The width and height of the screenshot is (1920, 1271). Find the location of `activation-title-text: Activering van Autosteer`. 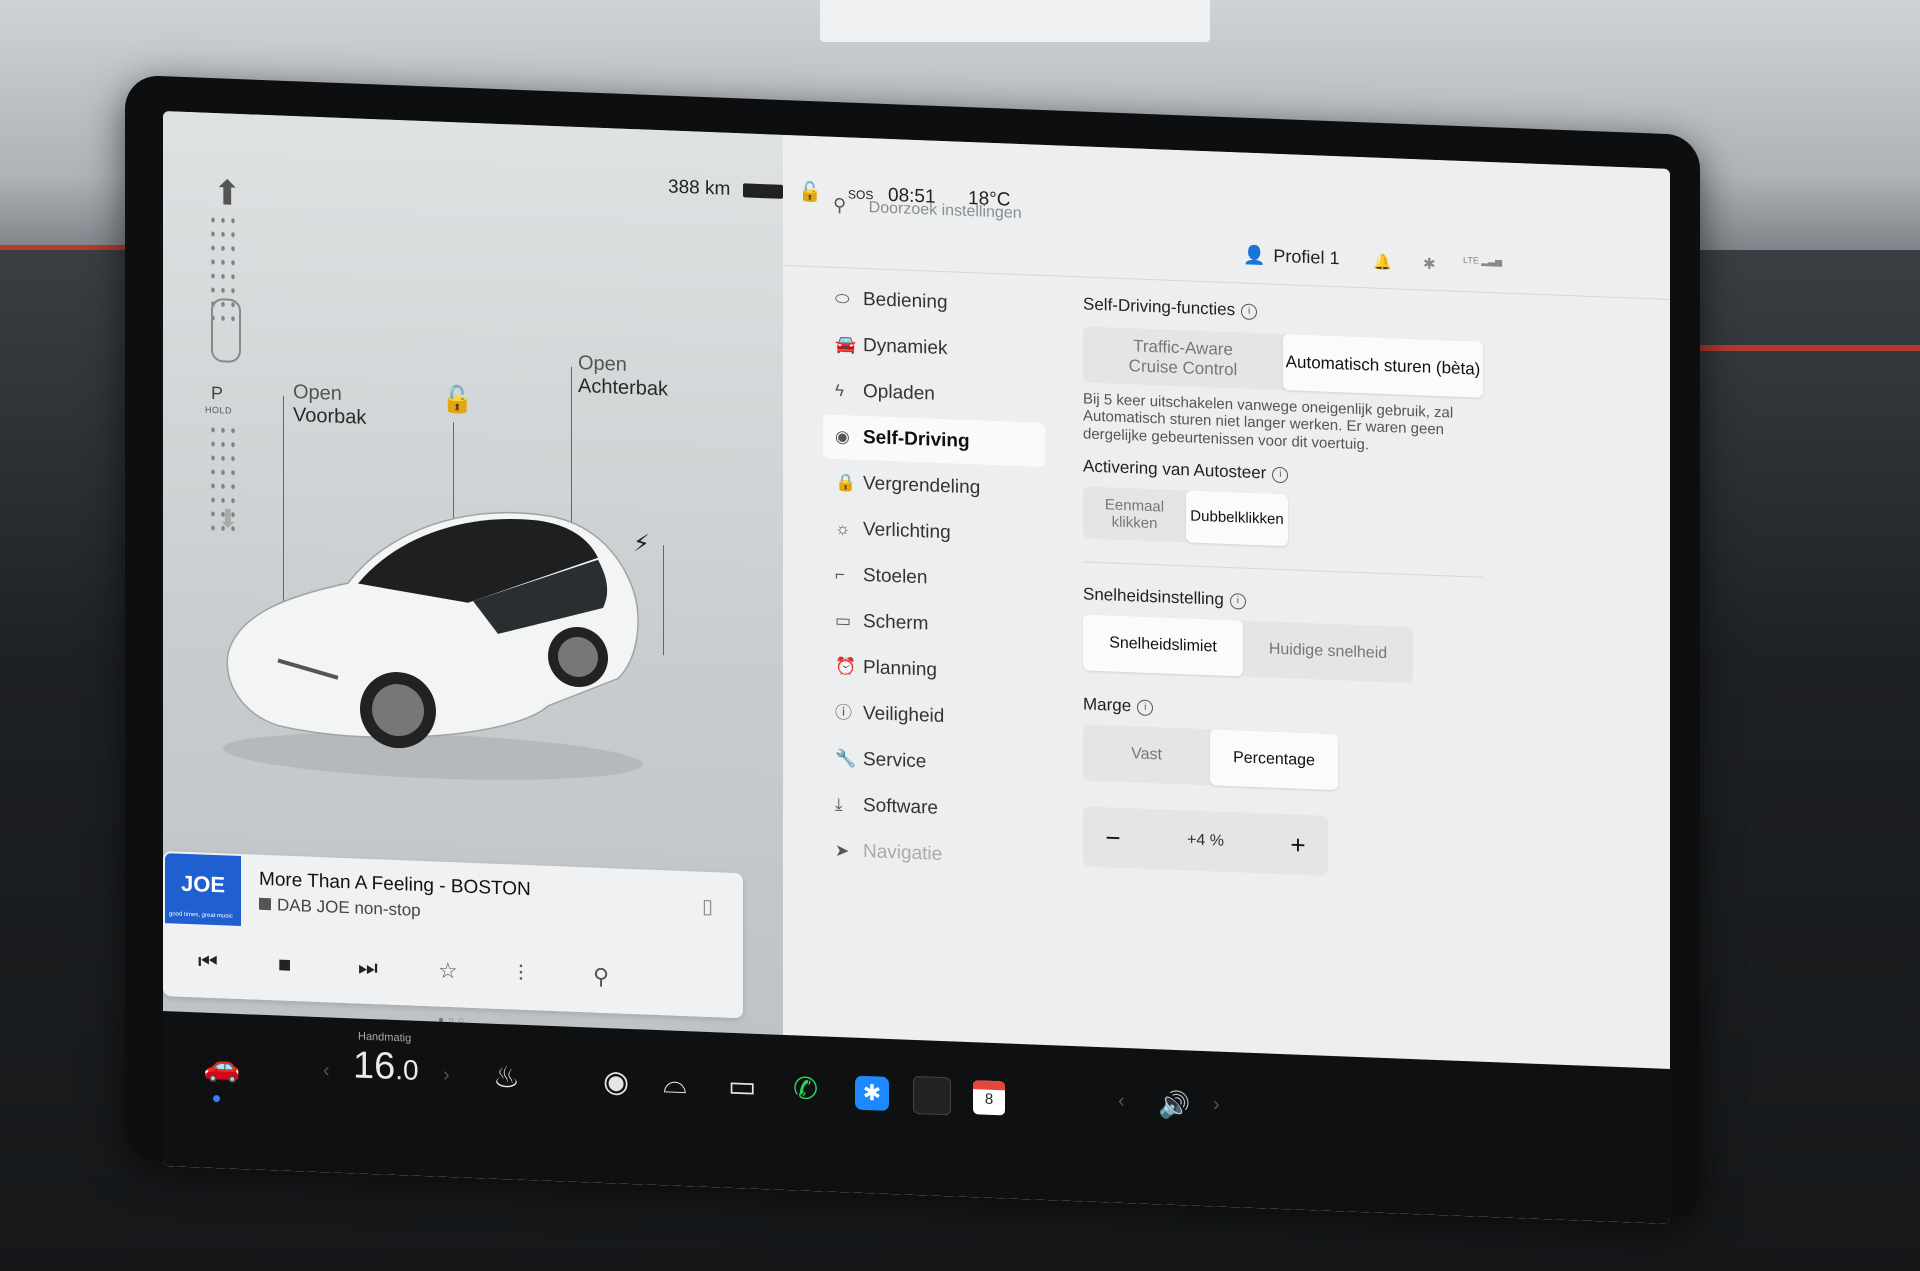

activation-title-text: Activering van Autosteer is located at coordinates (1175, 469).